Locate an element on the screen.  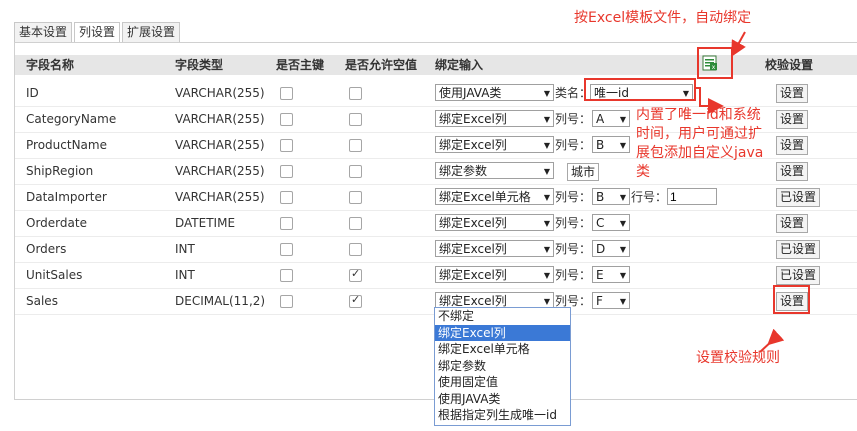
parameter-field: 城市 is located at coordinates (583, 172).